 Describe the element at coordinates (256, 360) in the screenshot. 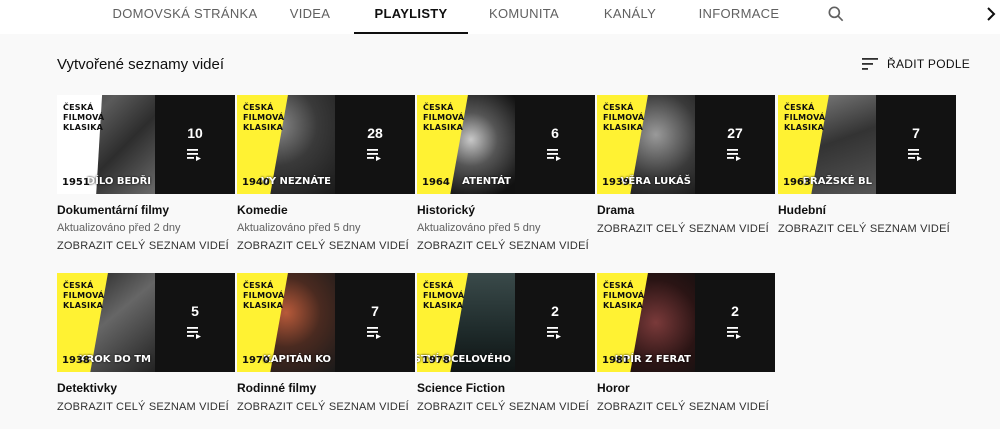

I see `film-year: 1970` at that location.